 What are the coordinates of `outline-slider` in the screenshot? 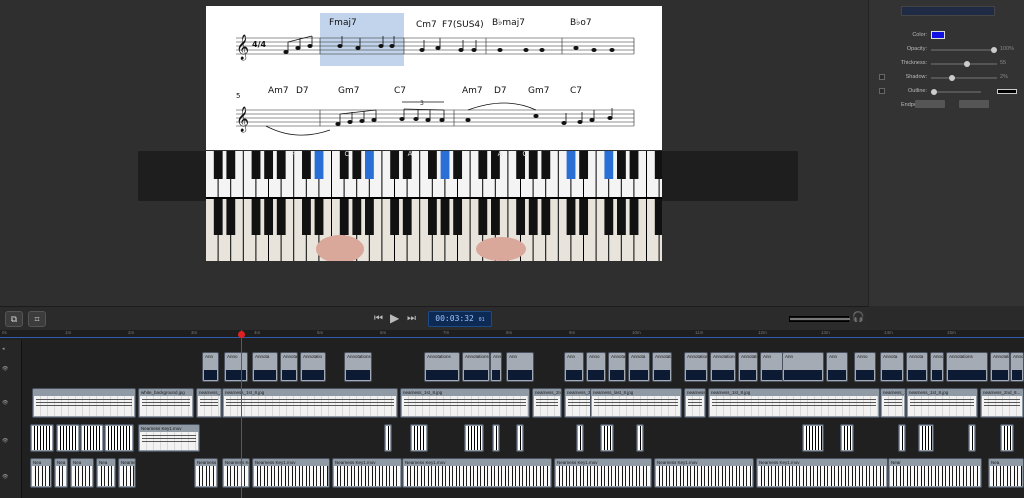 It's located at (956, 92).